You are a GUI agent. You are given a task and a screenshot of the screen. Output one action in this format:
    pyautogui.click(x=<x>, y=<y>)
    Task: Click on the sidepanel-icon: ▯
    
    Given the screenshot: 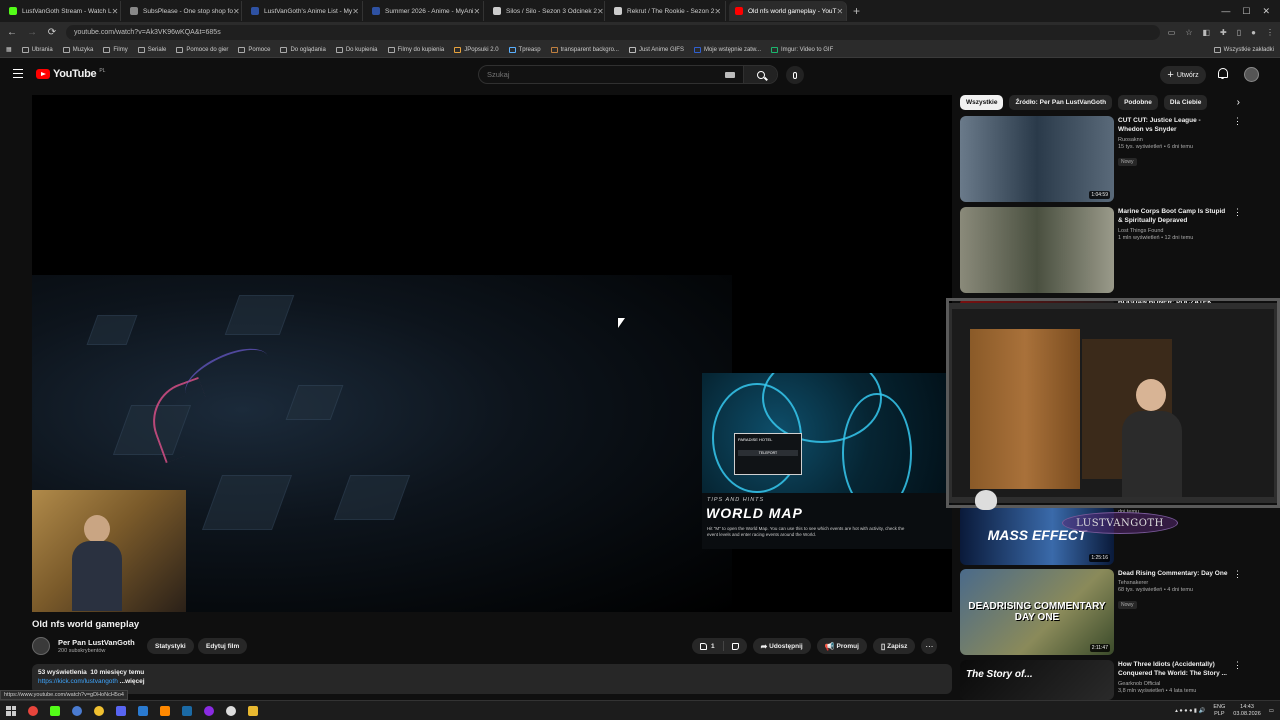 What is the action you would take?
    pyautogui.click(x=1239, y=32)
    